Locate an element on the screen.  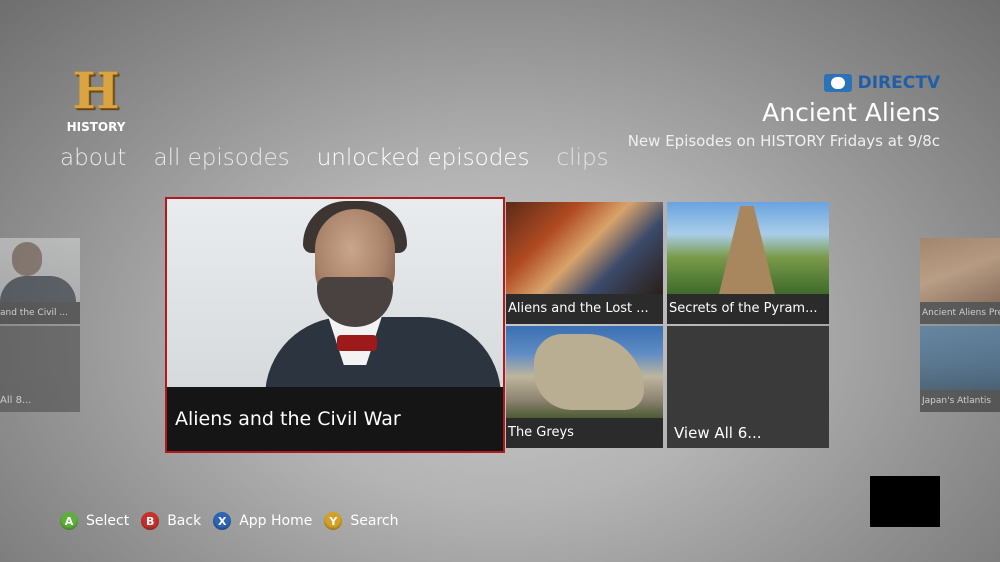
tab-all-episodes: all episodes is located at coordinates (221, 158).